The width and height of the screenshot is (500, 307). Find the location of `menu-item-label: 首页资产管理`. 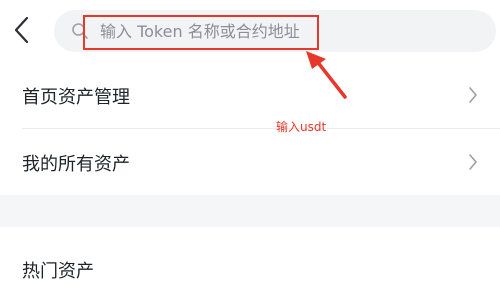

menu-item-label: 首页资产管理 is located at coordinates (76, 97).